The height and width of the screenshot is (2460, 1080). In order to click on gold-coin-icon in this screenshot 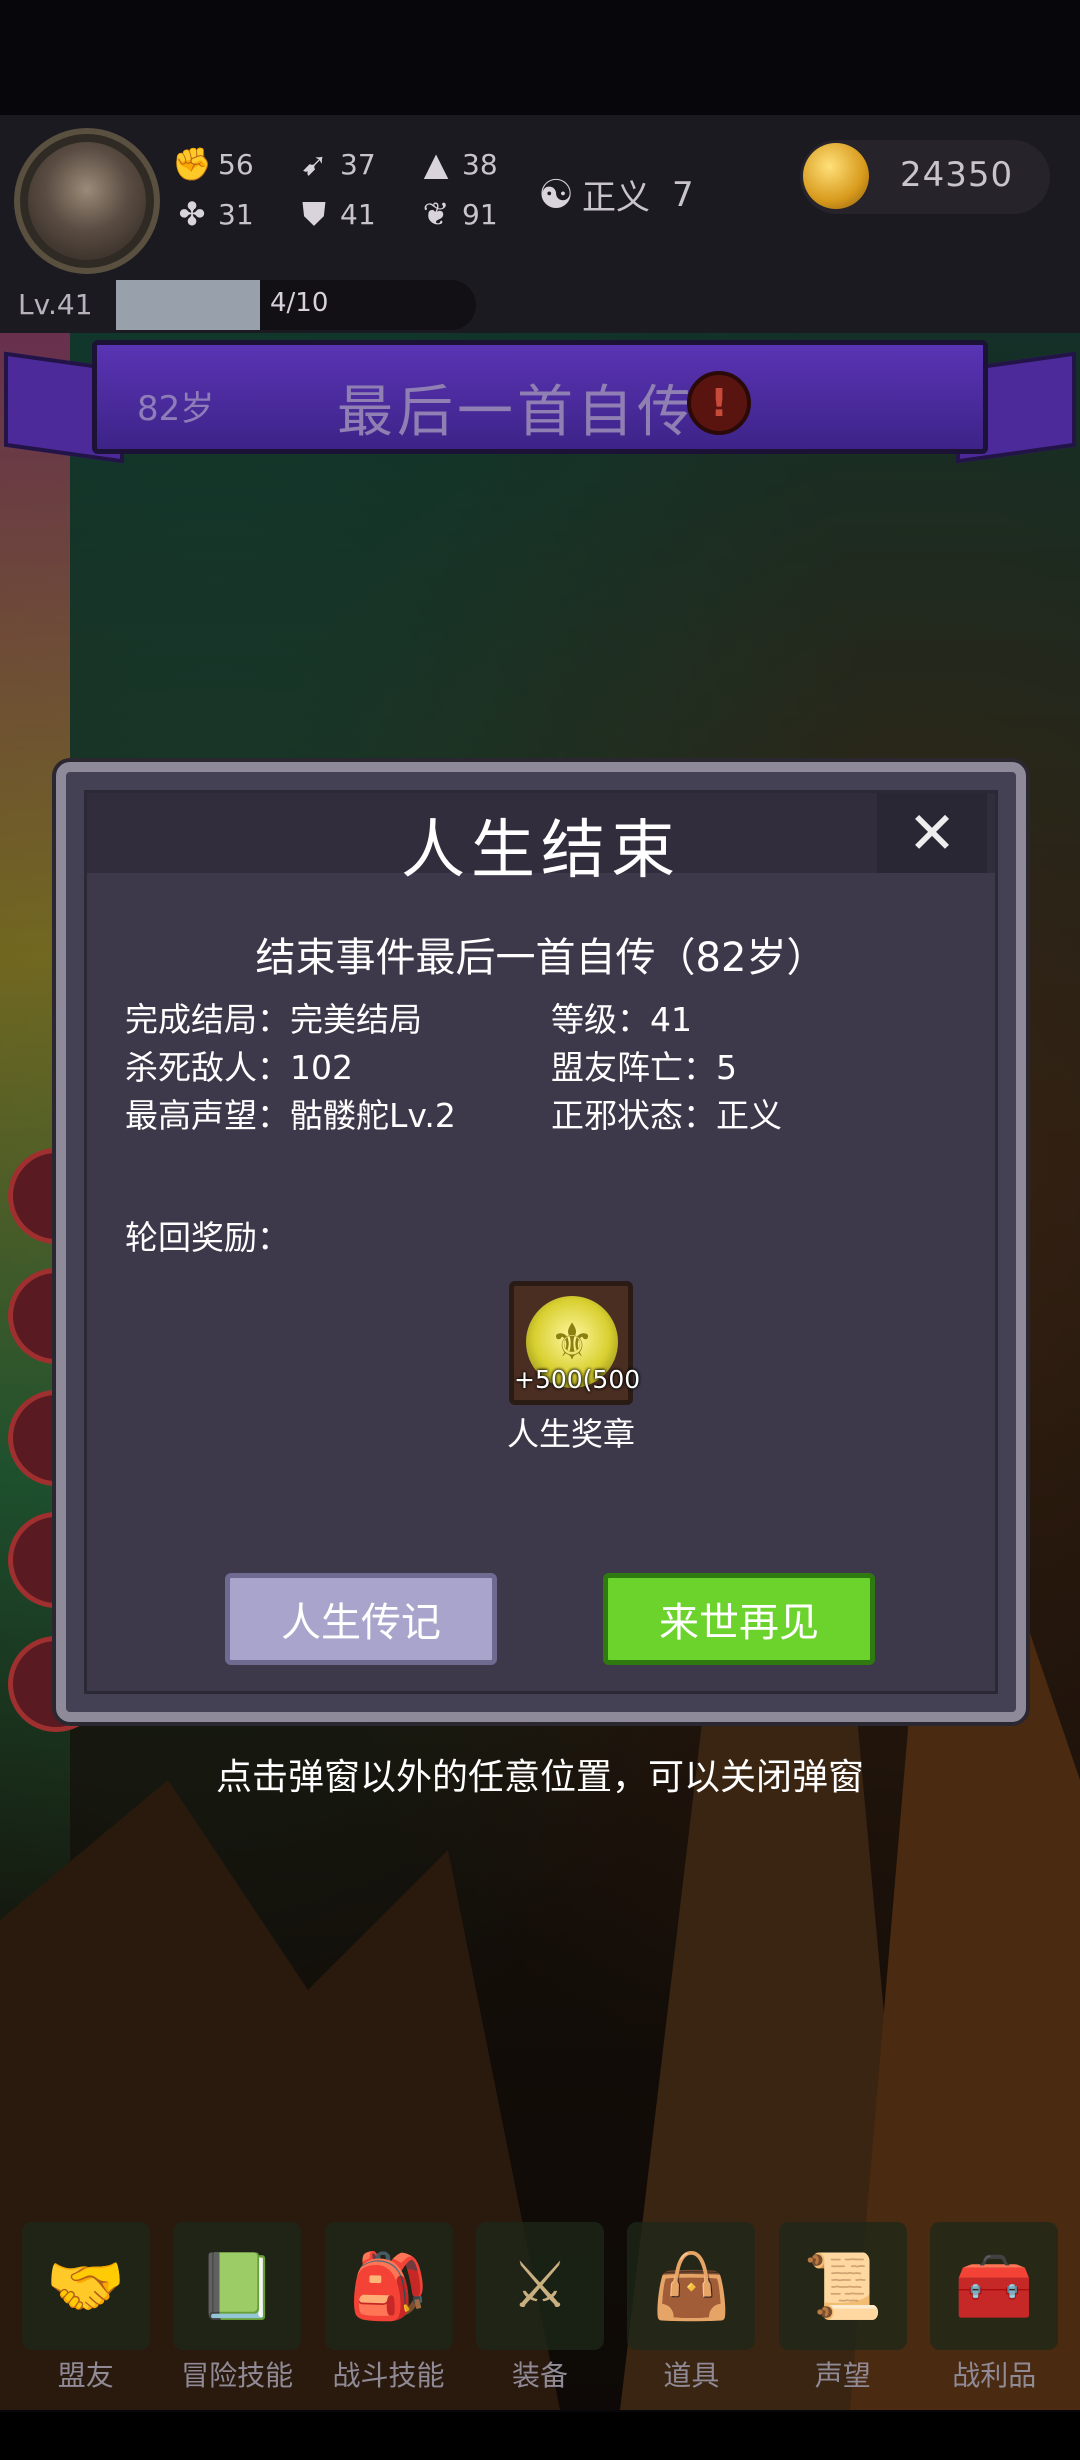, I will do `click(836, 176)`.